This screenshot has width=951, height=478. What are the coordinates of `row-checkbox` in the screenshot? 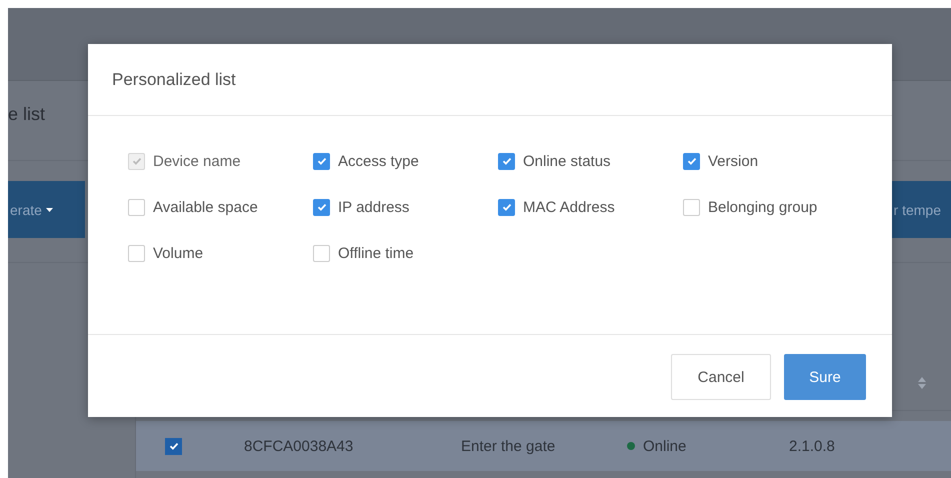 It's located at (173, 446).